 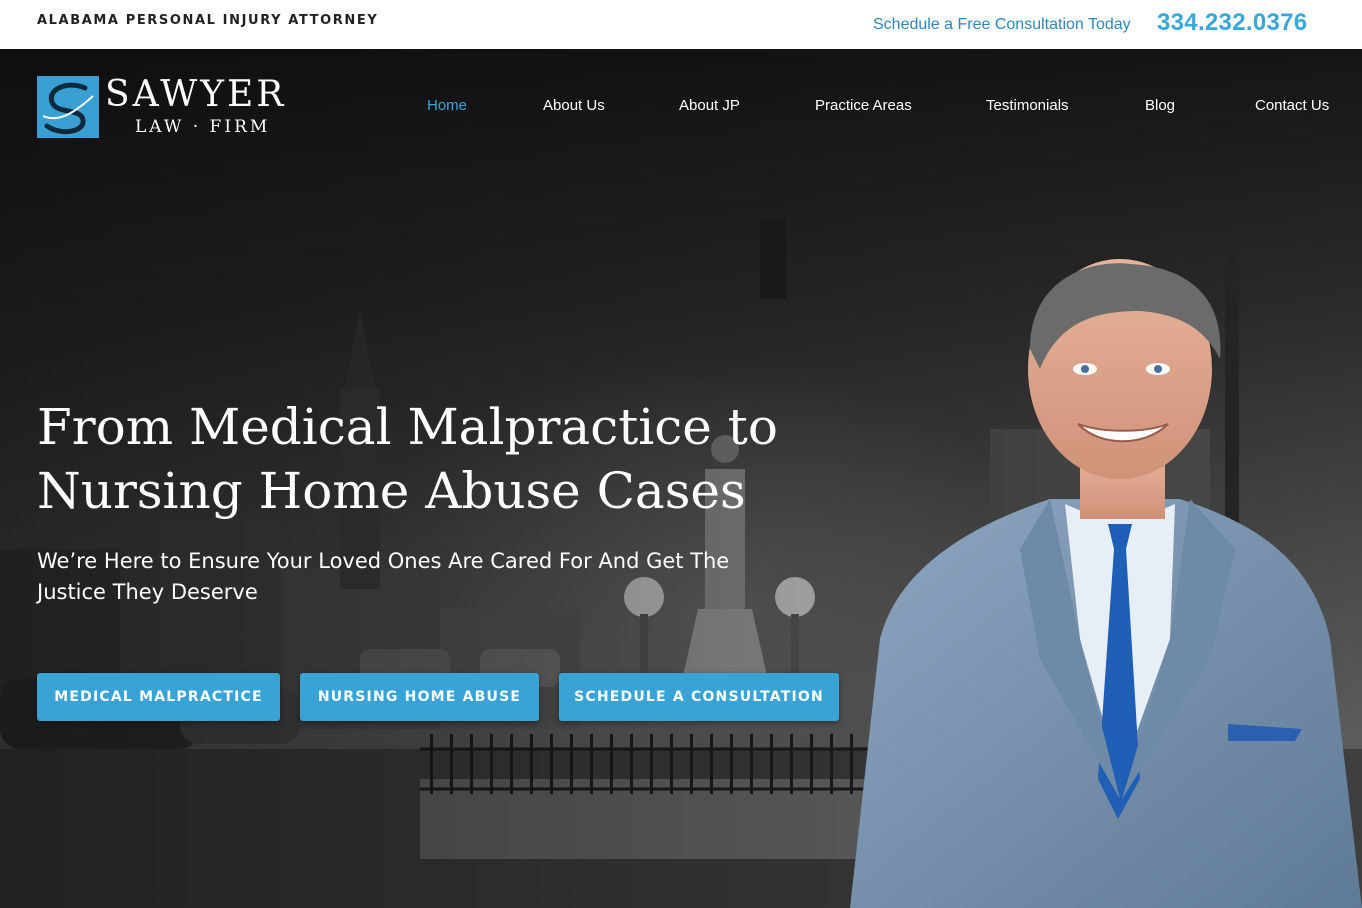 I want to click on nursing-home-abuse-button: NURSING HOME ABUSE, so click(x=419, y=697).